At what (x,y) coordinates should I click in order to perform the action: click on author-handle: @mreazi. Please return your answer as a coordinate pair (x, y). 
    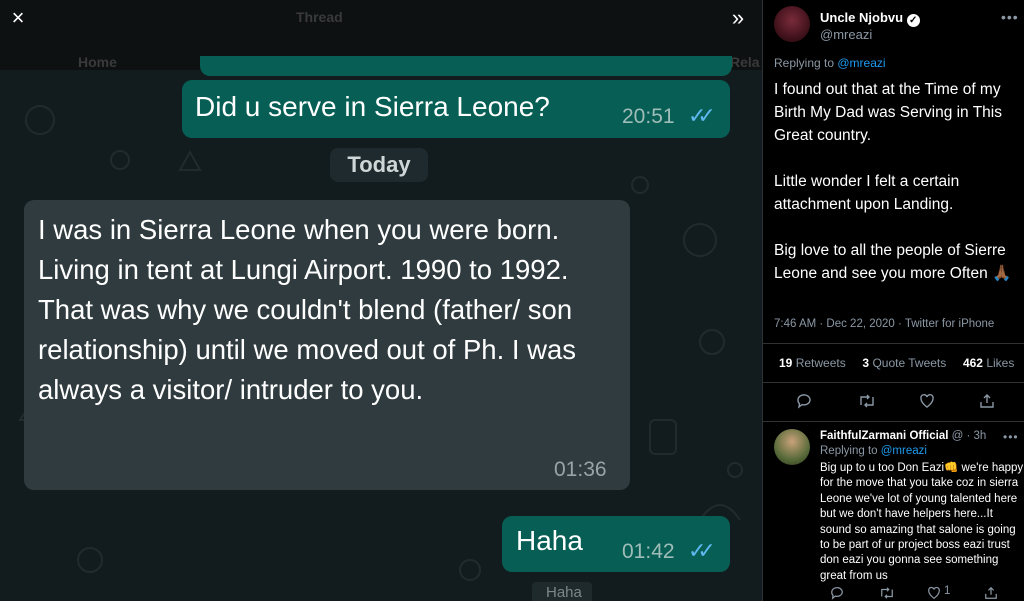
    Looking at the image, I should click on (846, 34).